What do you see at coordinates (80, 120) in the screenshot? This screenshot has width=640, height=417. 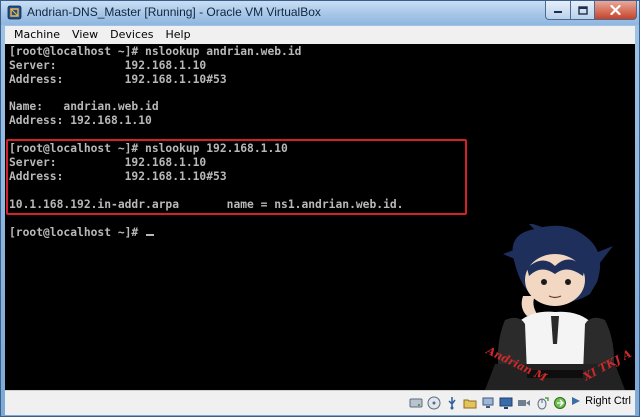 I see `terminal-line: Address: 192.168.1.10` at bounding box center [80, 120].